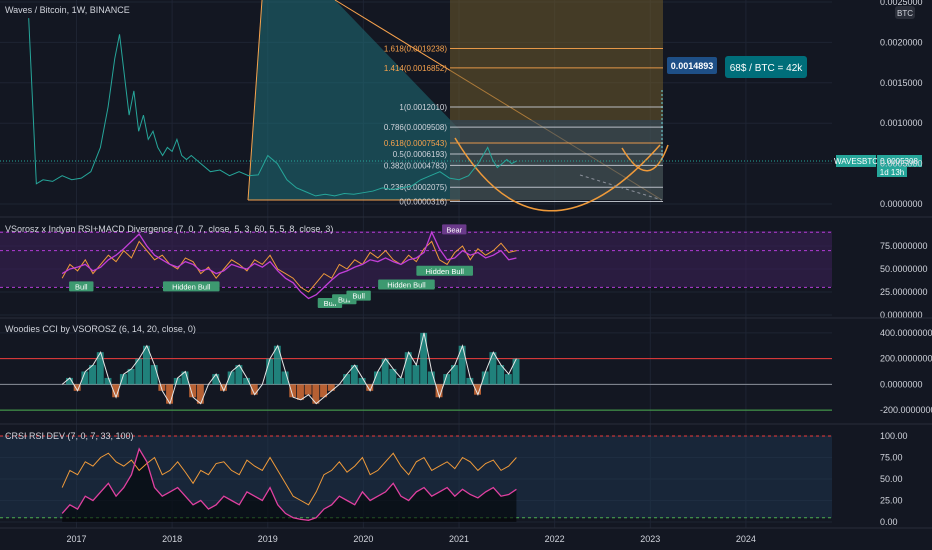 This screenshot has width=932, height=550. What do you see at coordinates (904, 292) in the screenshot?
I see `rsi-tick-label: 25.0000000` at bounding box center [904, 292].